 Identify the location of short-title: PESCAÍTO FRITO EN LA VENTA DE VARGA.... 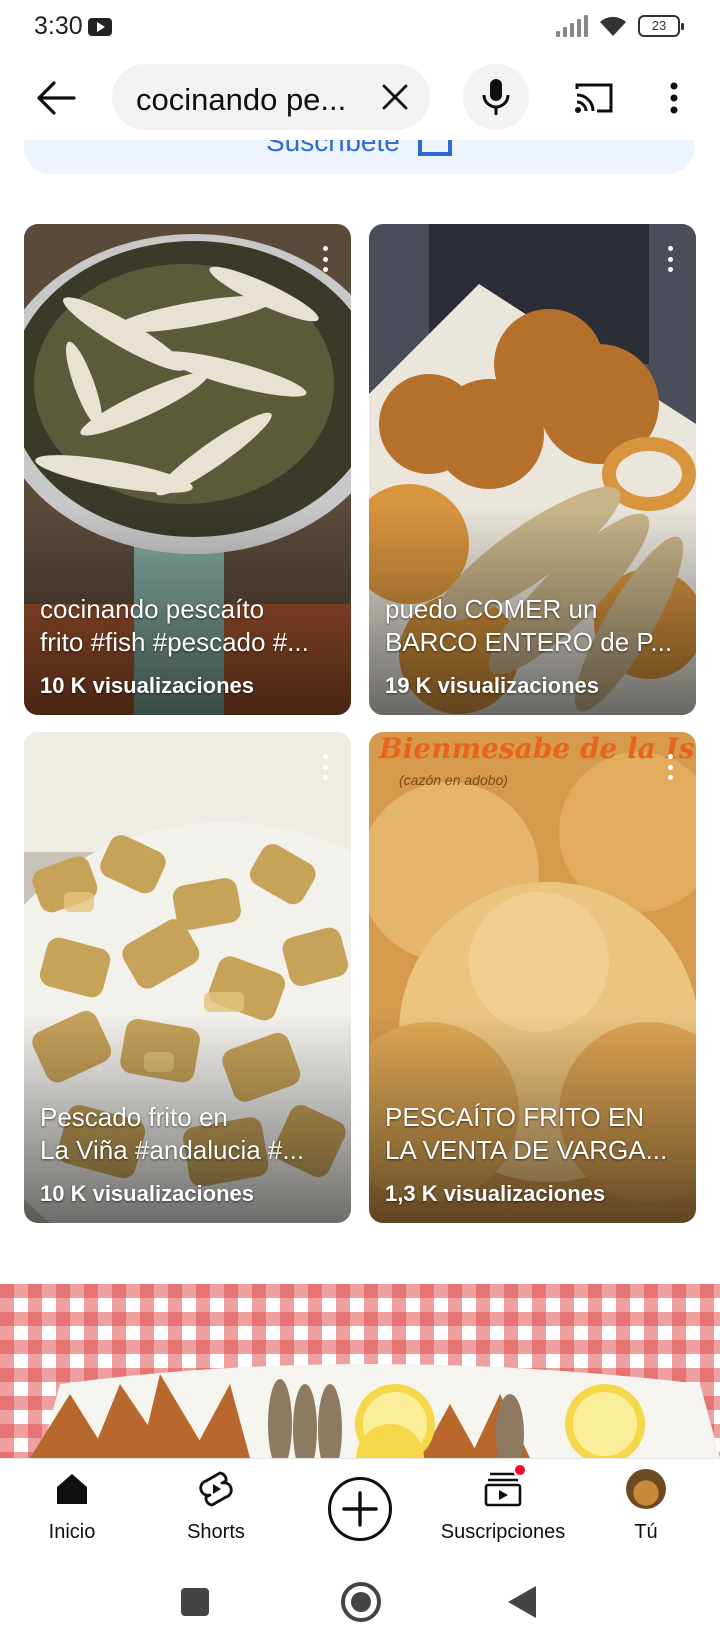
(534, 1134).